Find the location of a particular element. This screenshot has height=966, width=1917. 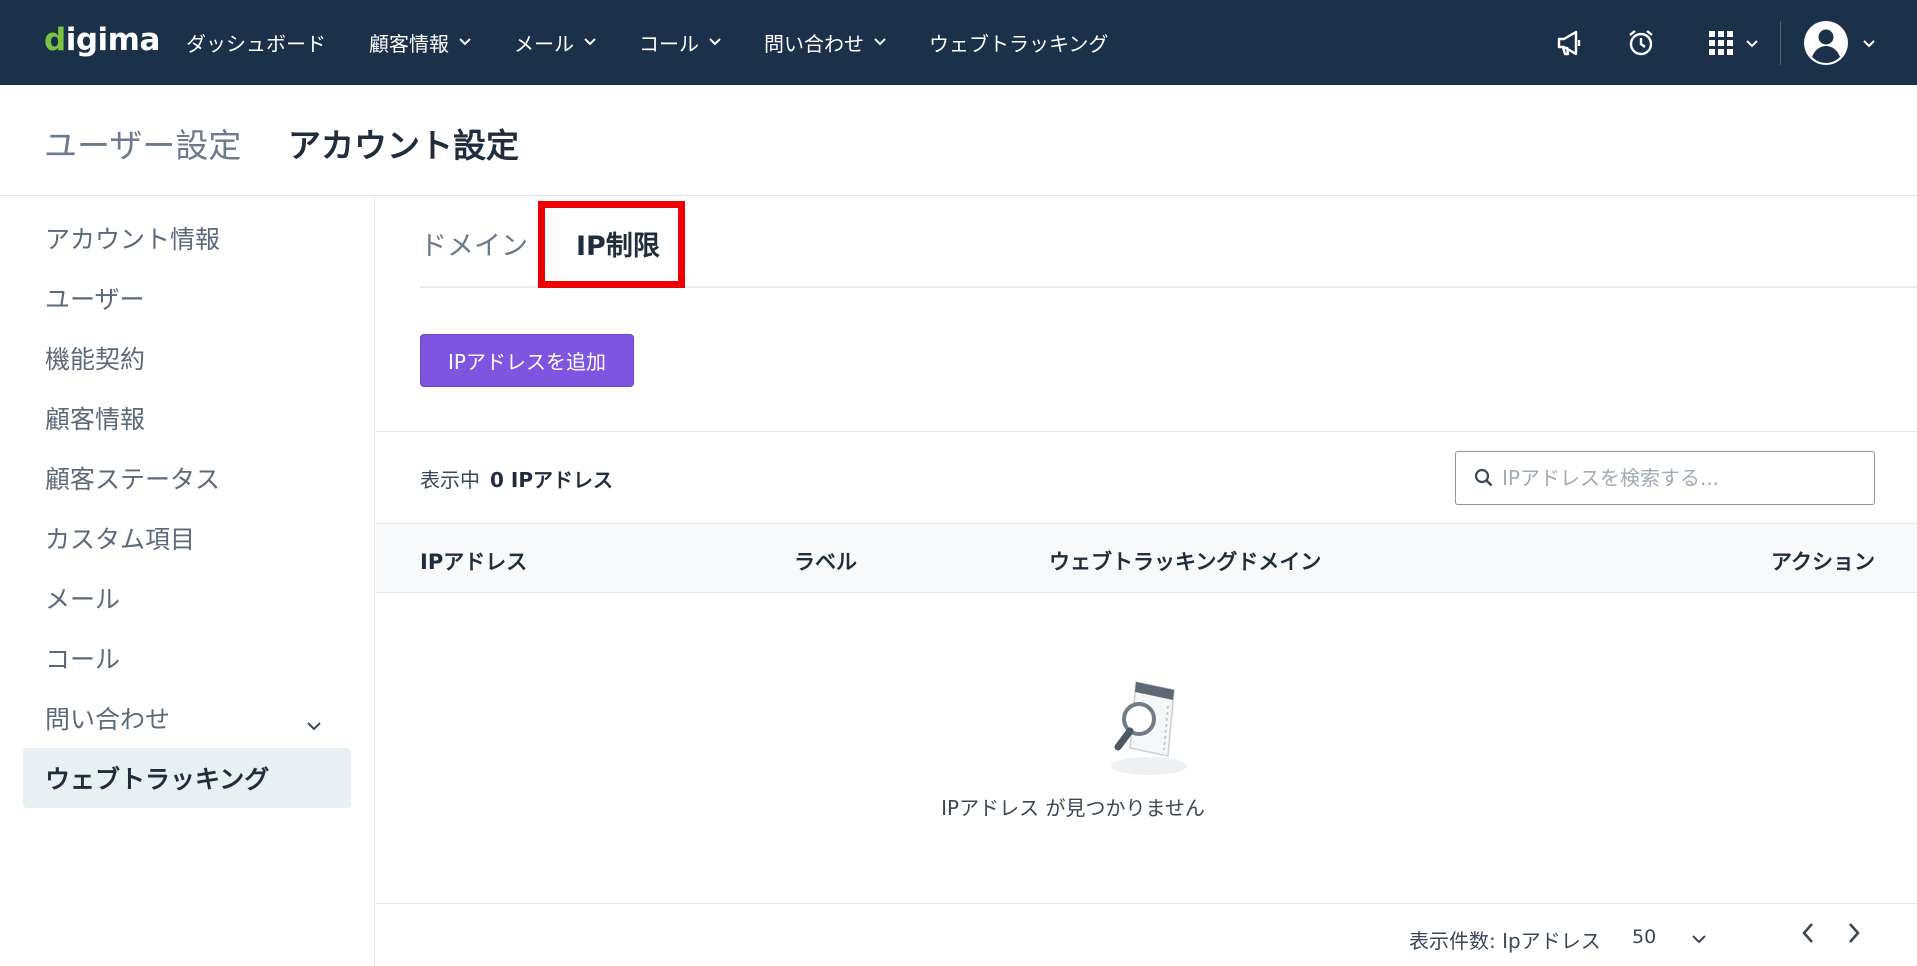

empty-search-illustration-icon is located at coordinates (1149, 731).